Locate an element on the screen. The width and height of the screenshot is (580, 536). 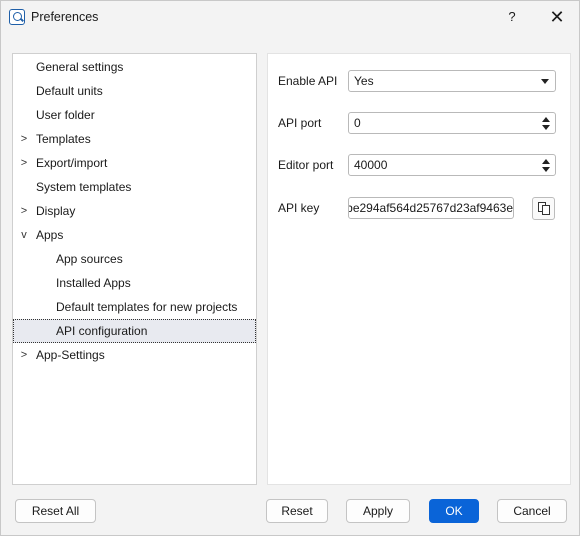
reset-all-button: Reset All is located at coordinates (55, 511).